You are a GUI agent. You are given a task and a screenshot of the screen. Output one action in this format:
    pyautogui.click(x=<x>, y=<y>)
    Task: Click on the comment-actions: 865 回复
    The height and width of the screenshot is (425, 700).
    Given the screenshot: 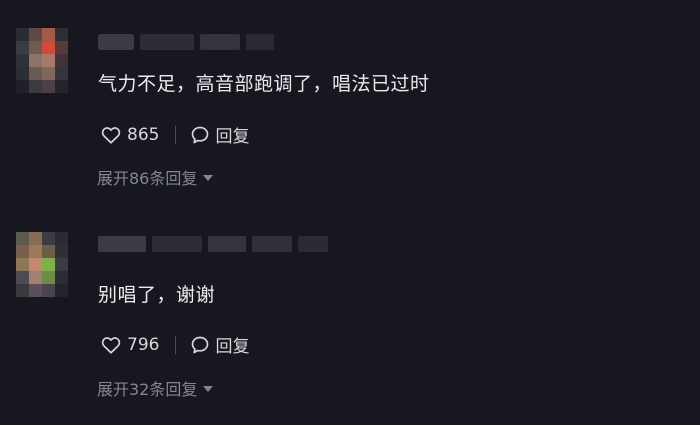 What is the action you would take?
    pyautogui.click(x=175, y=134)
    